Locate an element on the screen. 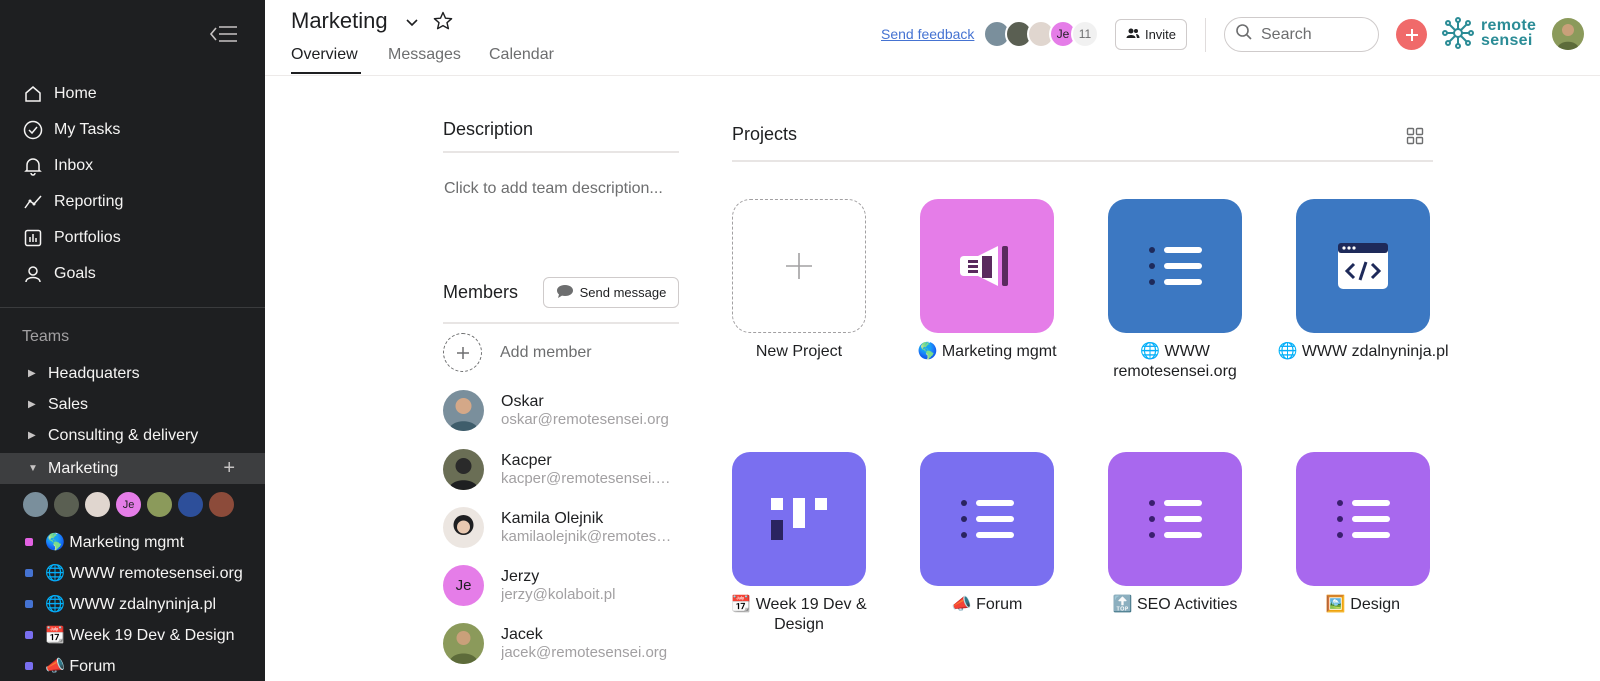 This screenshot has width=1600, height=681. code-window-icon is located at coordinates (1363, 266).